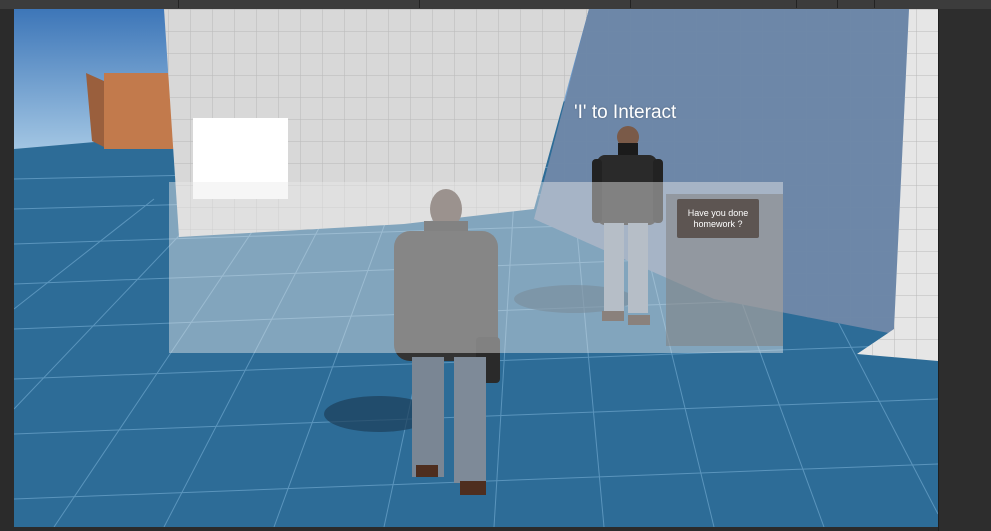 Image resolution: width=991 pixels, height=531 pixels. What do you see at coordinates (625, 112) in the screenshot?
I see `interact-prompt: 'I' to Interact` at bounding box center [625, 112].